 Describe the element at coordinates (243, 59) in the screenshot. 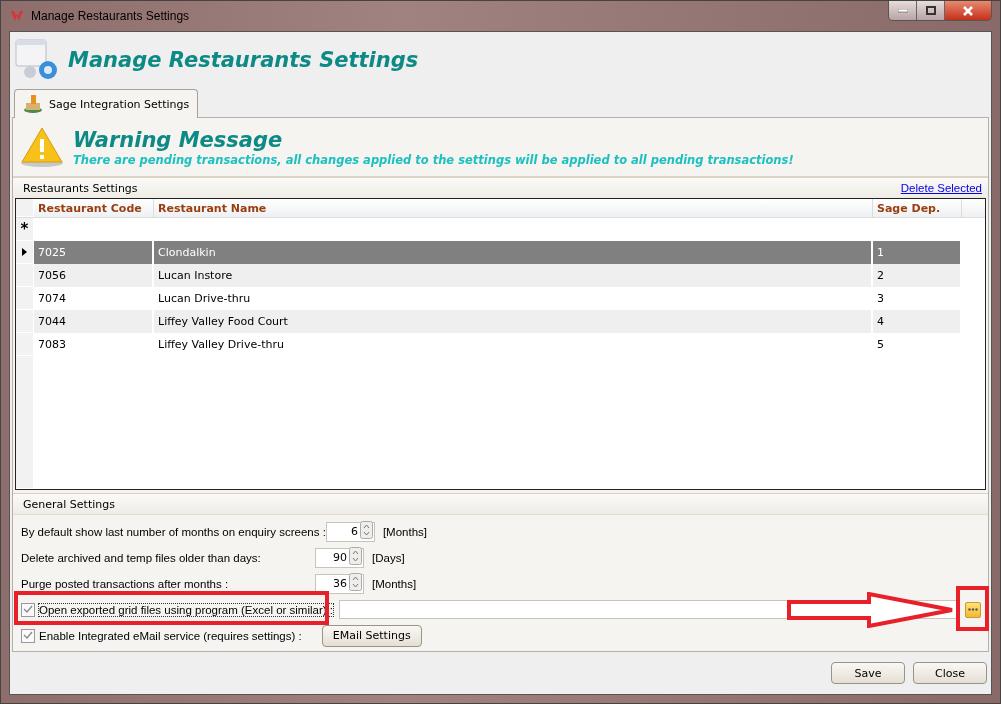

I see `page-title: Manage Restaurants Settings` at that location.